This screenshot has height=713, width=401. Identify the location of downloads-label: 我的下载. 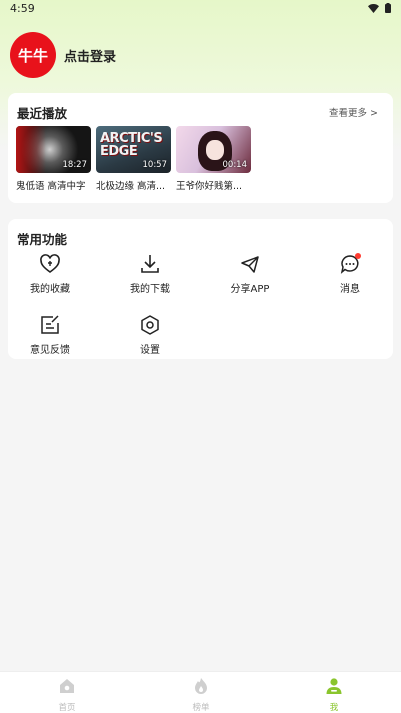
(150, 289).